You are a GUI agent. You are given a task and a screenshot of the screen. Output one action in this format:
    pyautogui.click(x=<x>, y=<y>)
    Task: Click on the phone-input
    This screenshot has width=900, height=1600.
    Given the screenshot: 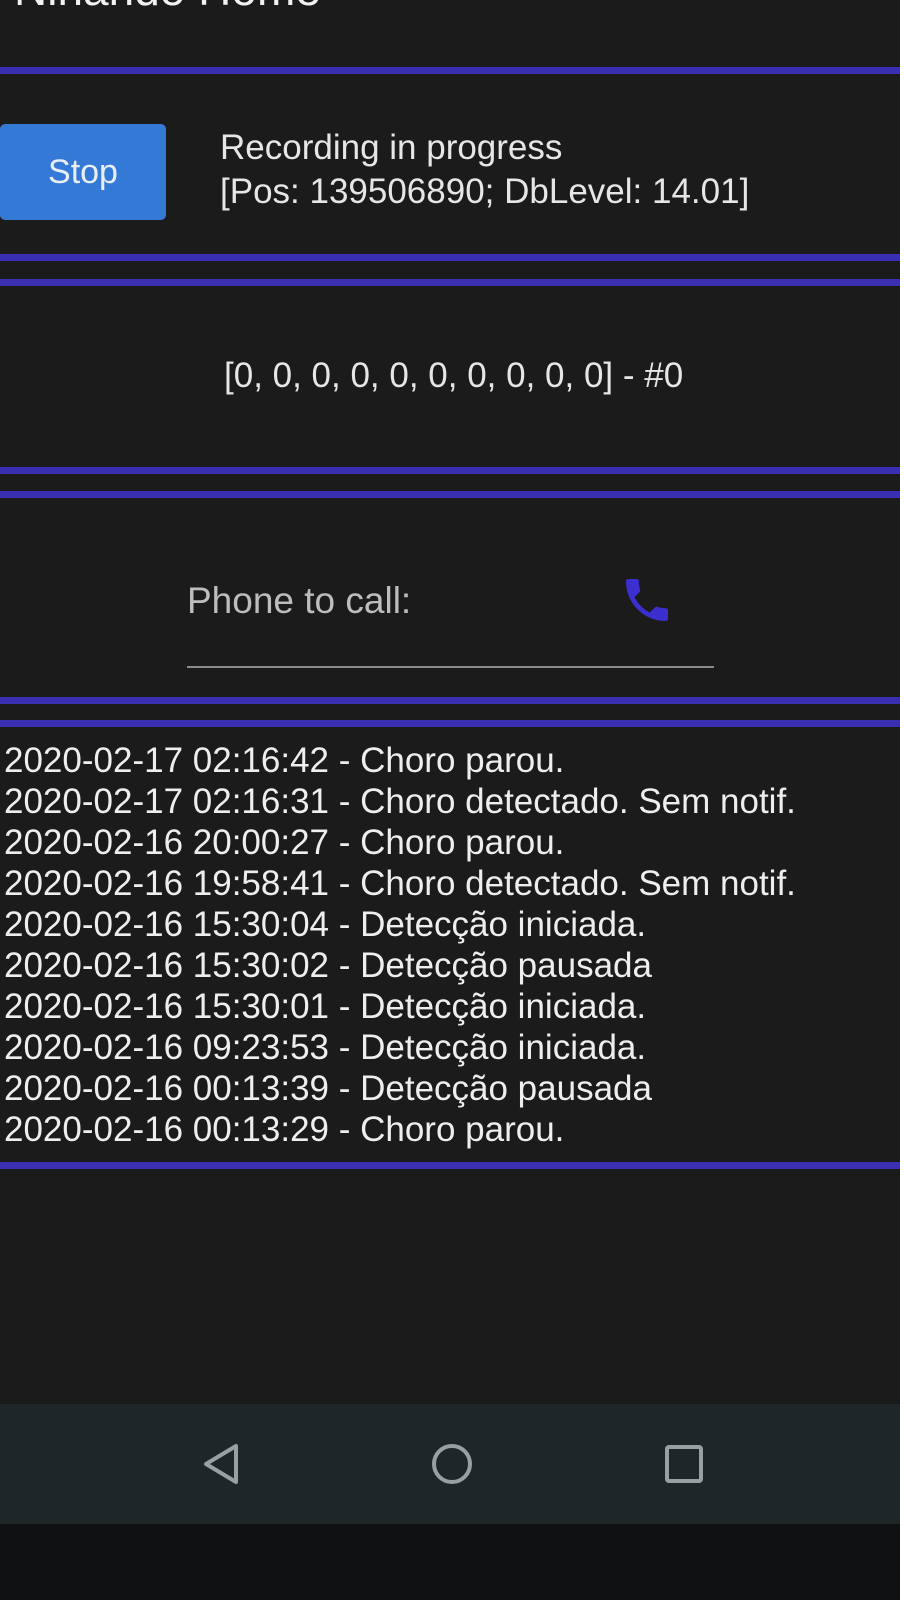 What is the action you would take?
    pyautogui.click(x=397, y=601)
    